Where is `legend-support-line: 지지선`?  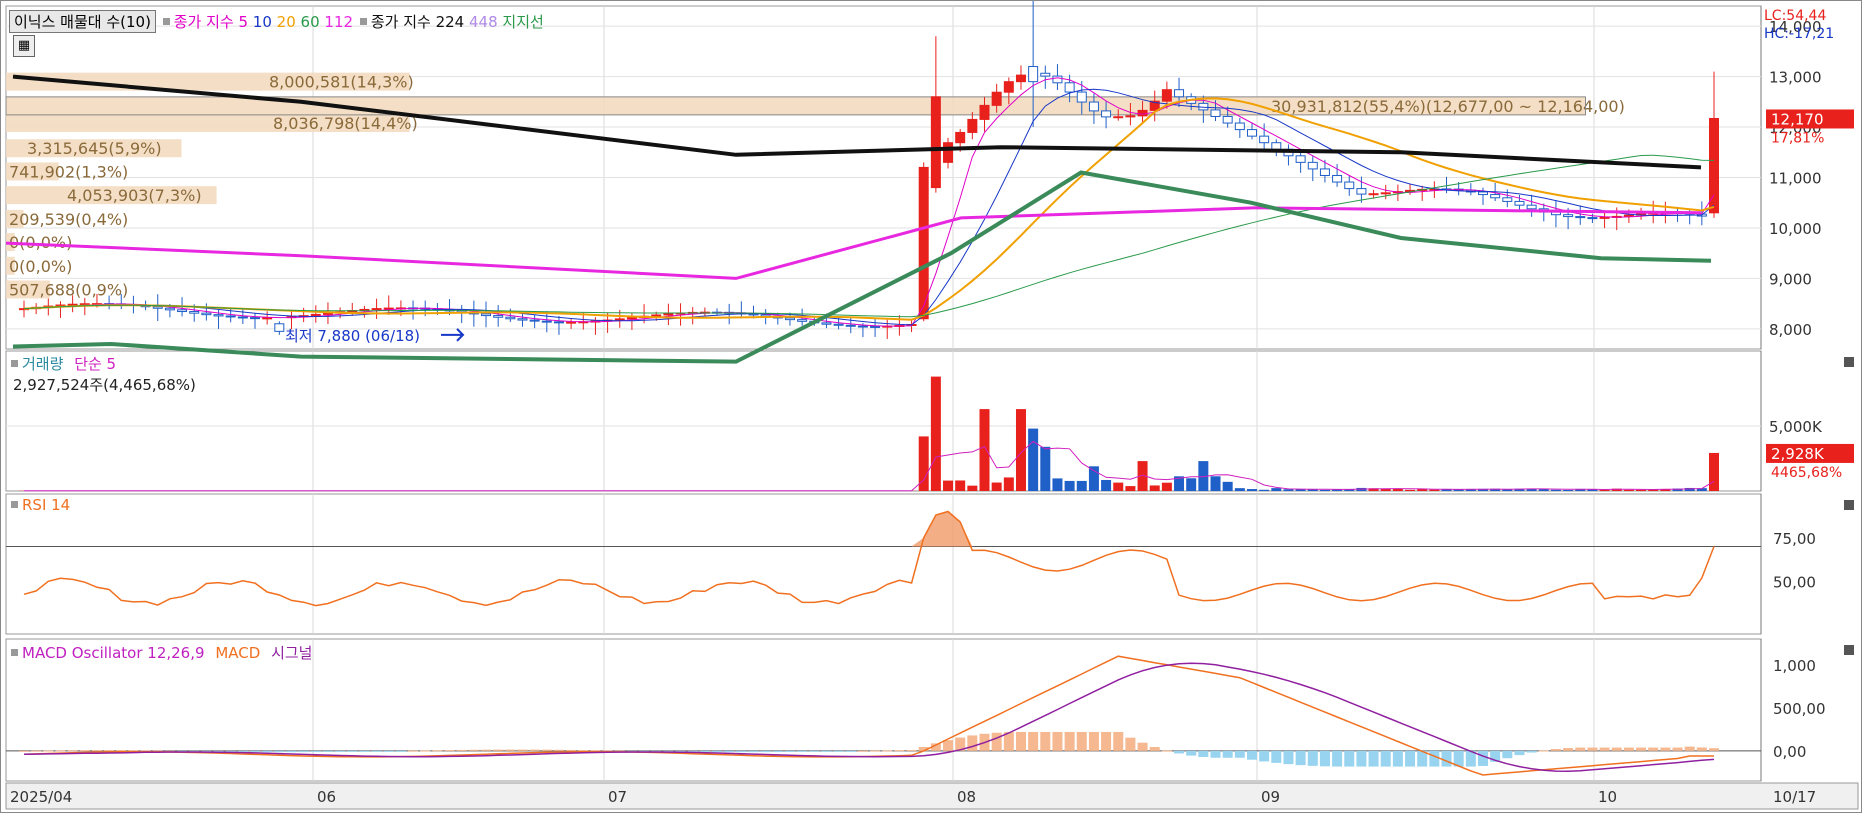 legend-support-line: 지지선 is located at coordinates (522, 22).